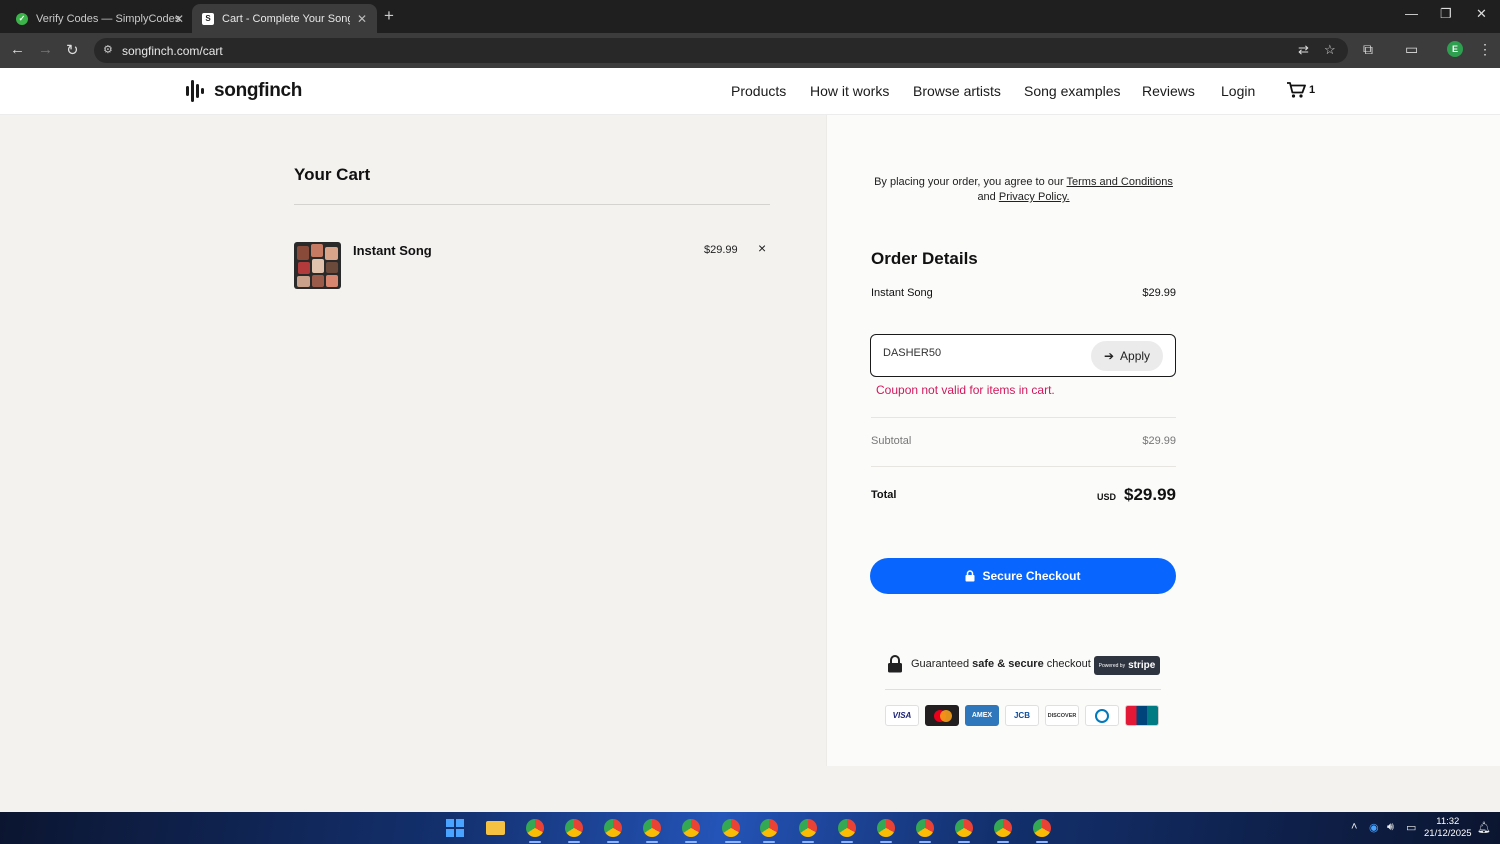  What do you see at coordinates (1368, 49) in the screenshot?
I see `extensions-icon: ⧉` at bounding box center [1368, 49].